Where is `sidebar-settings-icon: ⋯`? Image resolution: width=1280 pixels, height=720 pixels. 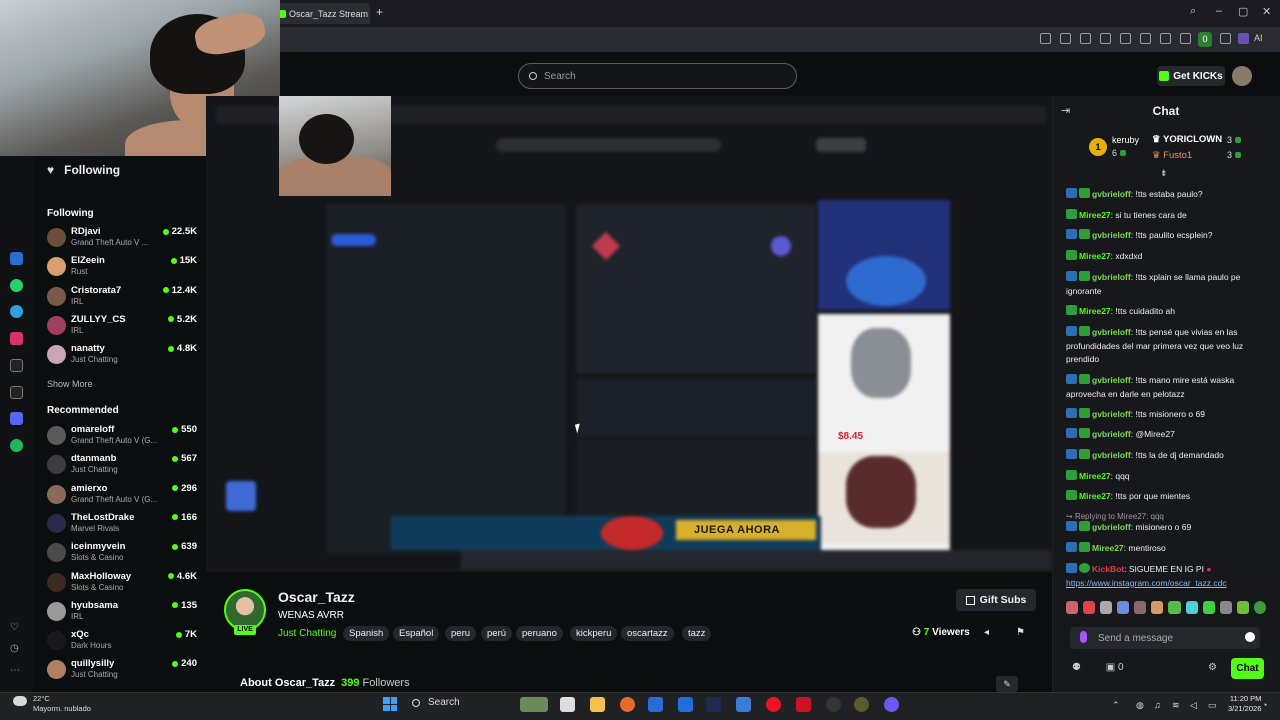 sidebar-settings-icon: ⋯ is located at coordinates (15, 670).